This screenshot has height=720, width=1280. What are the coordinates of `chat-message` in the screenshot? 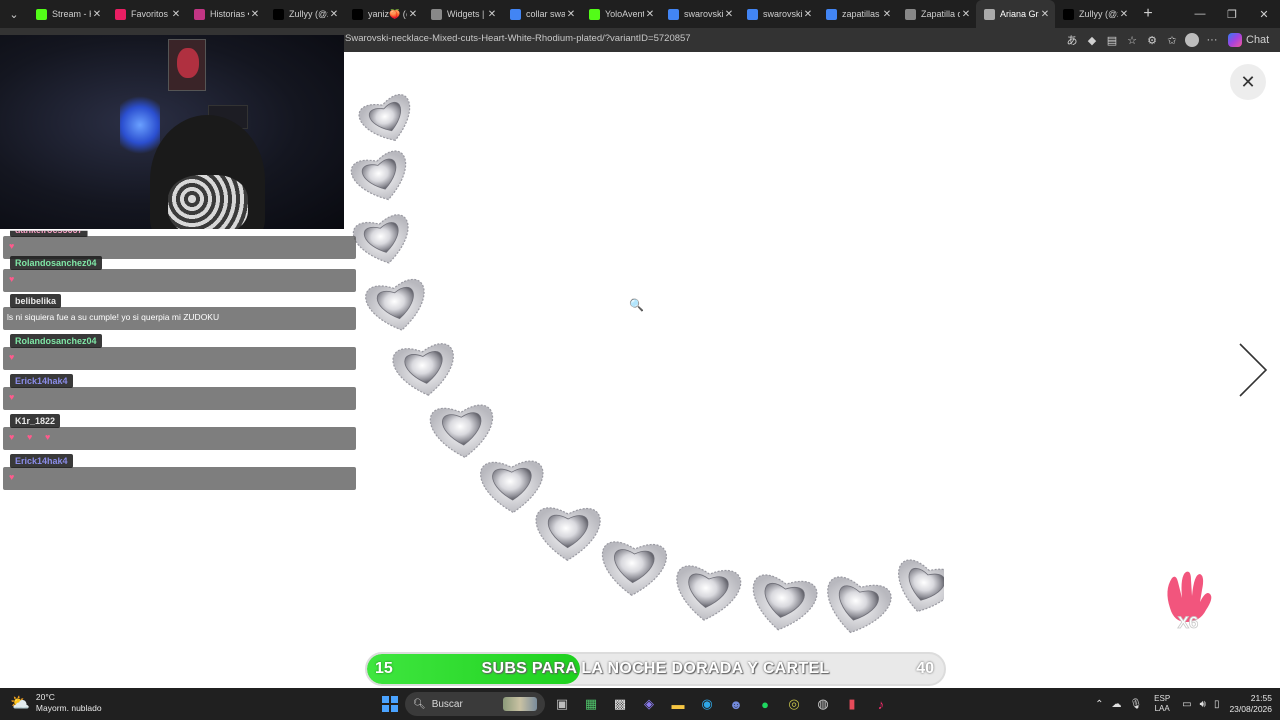 It's located at (179, 280).